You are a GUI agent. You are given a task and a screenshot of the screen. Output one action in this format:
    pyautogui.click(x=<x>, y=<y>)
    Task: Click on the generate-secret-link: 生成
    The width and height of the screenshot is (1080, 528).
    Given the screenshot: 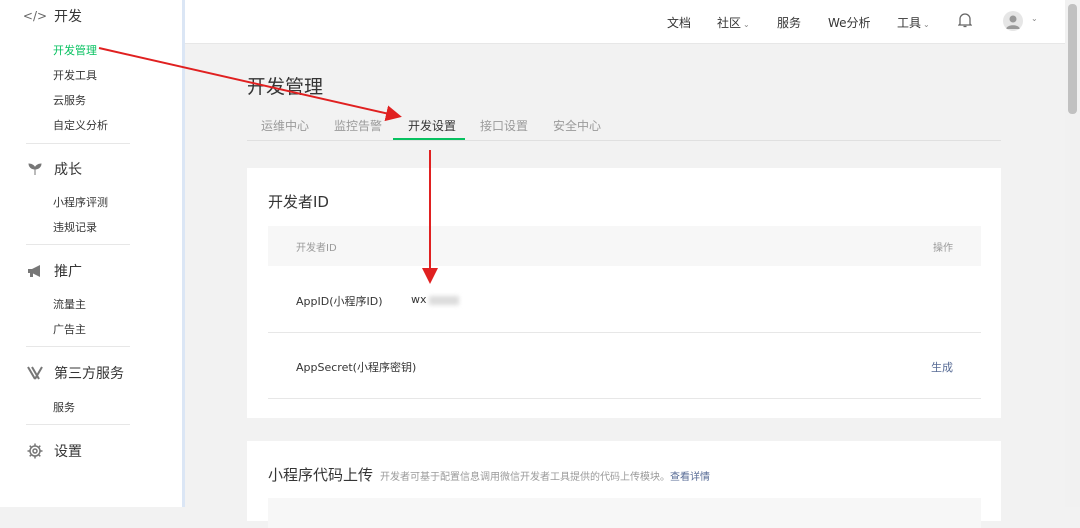 What is the action you would take?
    pyautogui.click(x=942, y=367)
    